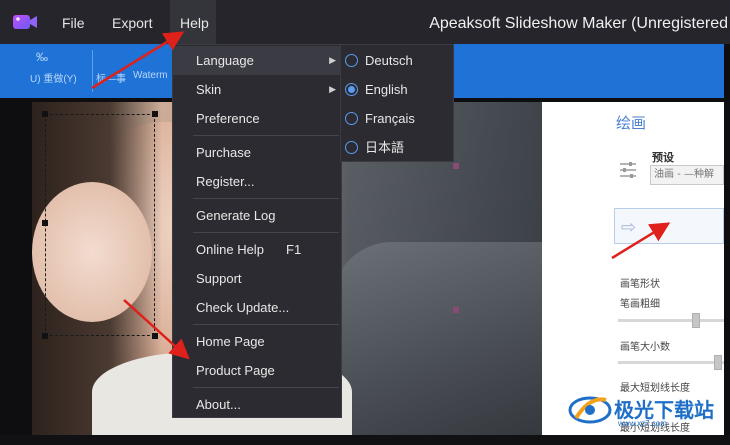 This screenshot has height=445, width=730. I want to click on toolbar-divider, so click(92, 71).